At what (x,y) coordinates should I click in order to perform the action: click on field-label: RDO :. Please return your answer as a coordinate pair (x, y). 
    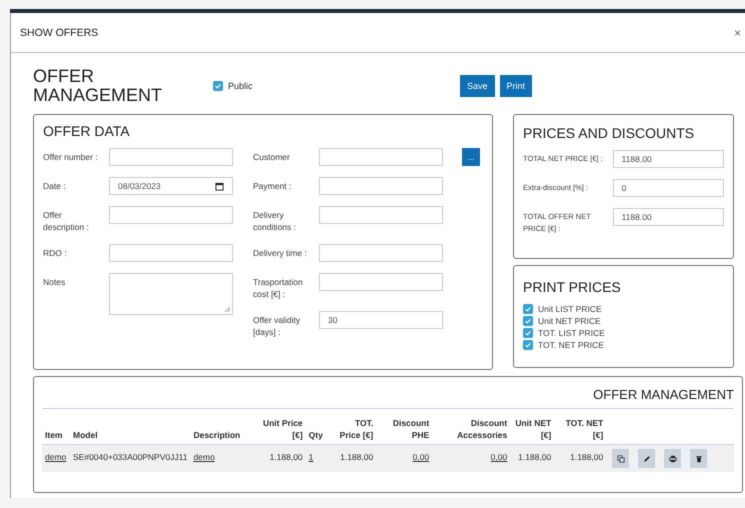
    Looking at the image, I should click on (55, 253).